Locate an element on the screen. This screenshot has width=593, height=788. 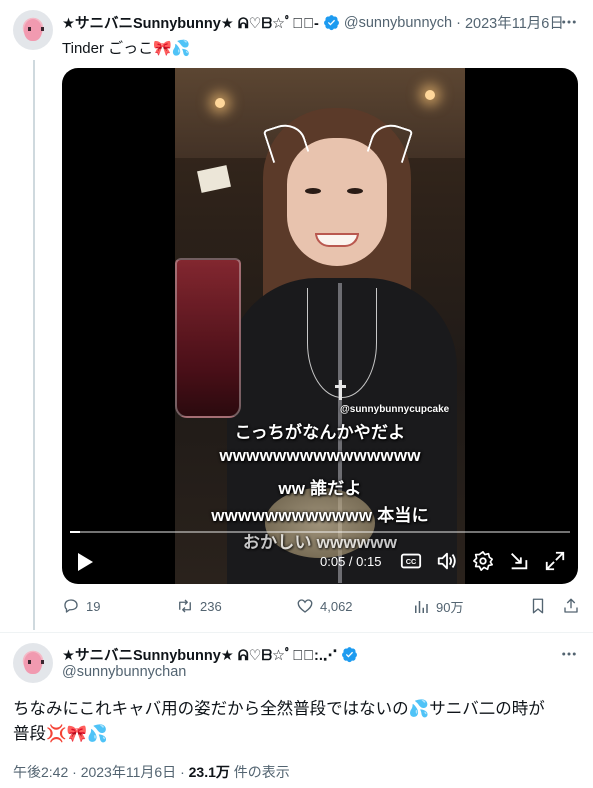
repost-icon is located at coordinates (185, 606).